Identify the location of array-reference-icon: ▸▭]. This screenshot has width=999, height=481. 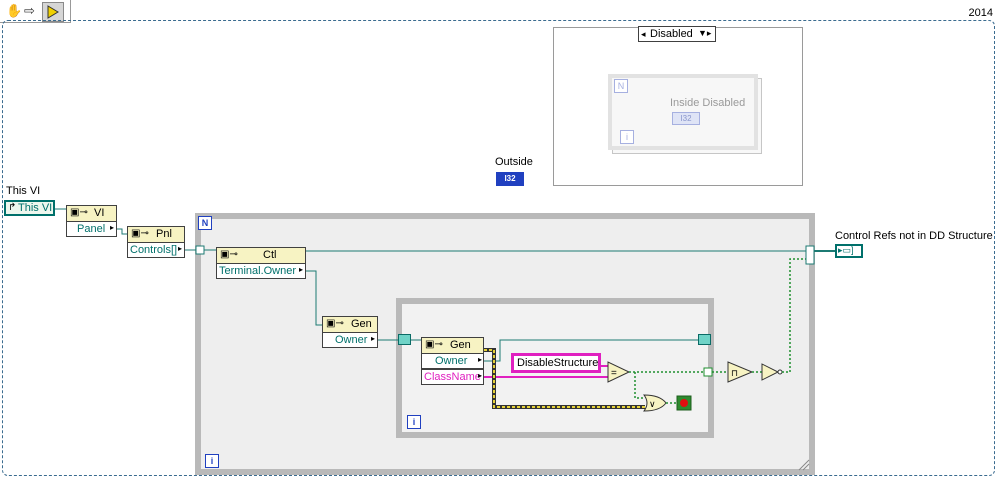
(846, 250).